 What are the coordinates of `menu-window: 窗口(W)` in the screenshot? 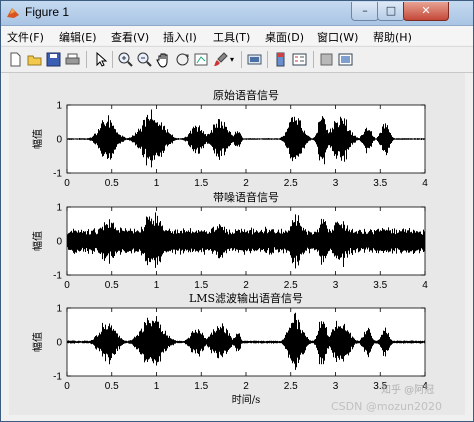 It's located at (337, 37).